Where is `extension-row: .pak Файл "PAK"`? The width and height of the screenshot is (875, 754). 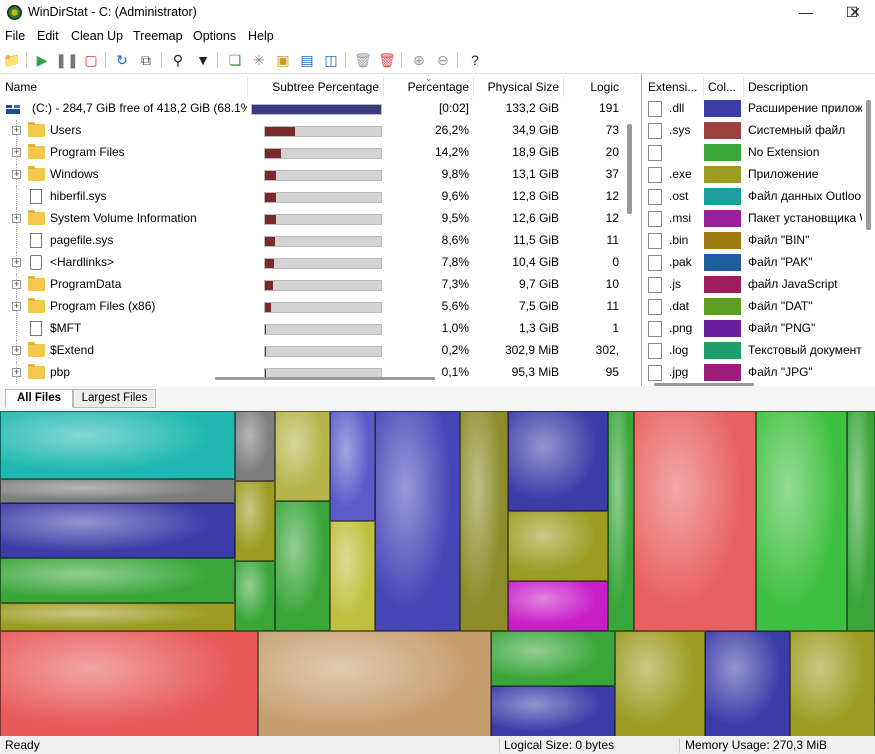
extension-row: .pak Файл "PAK" is located at coordinates (758, 263).